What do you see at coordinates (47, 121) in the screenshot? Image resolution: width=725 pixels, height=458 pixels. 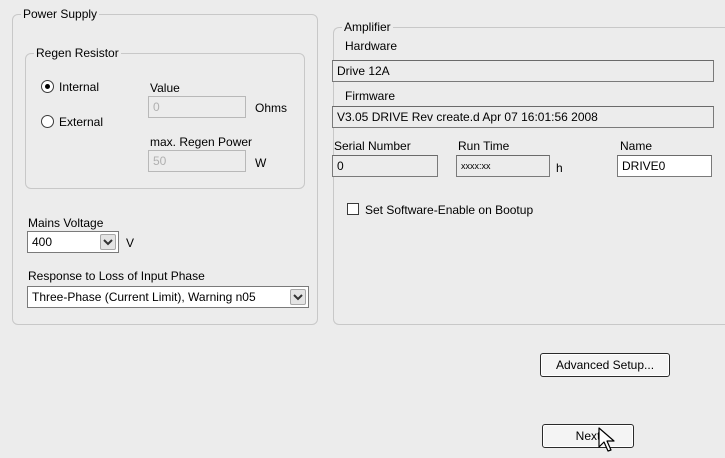 I see `external-radio` at bounding box center [47, 121].